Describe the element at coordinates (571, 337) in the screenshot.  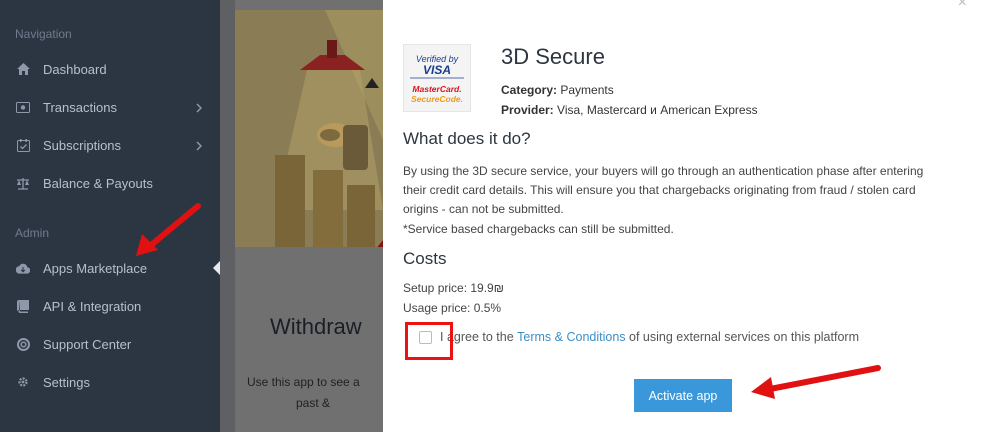
I see `terms-link: Terms & Conditions` at that location.